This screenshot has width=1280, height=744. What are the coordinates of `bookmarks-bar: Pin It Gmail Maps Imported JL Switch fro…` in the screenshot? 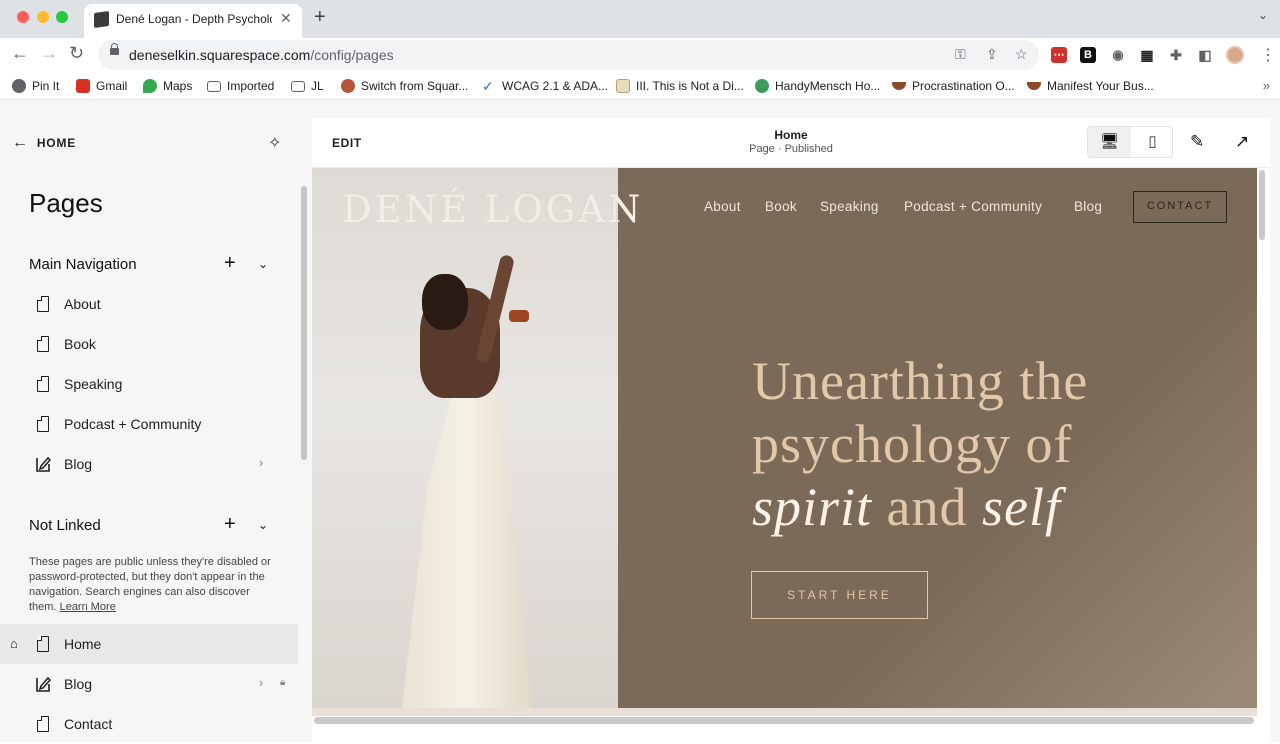 It's located at (640, 86).